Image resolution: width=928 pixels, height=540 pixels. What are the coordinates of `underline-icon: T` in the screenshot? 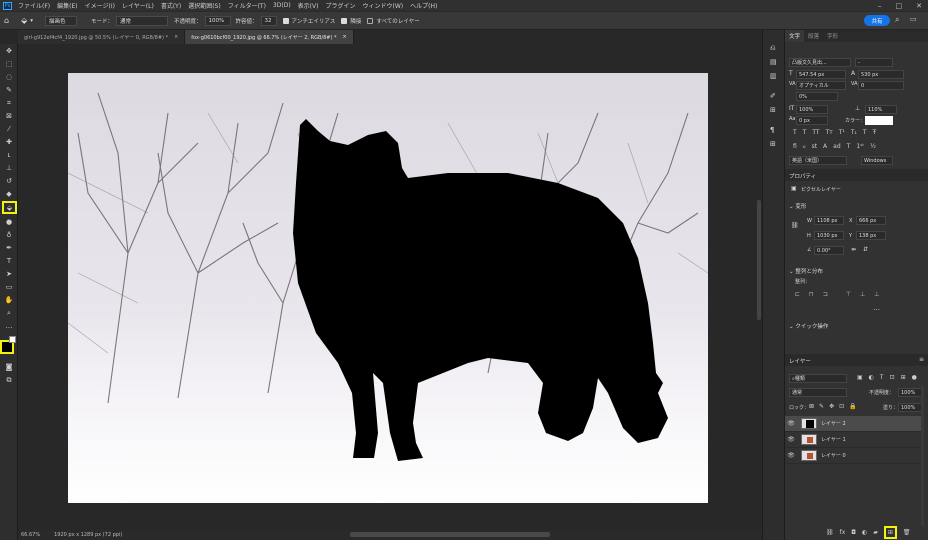 It's located at (865, 132).